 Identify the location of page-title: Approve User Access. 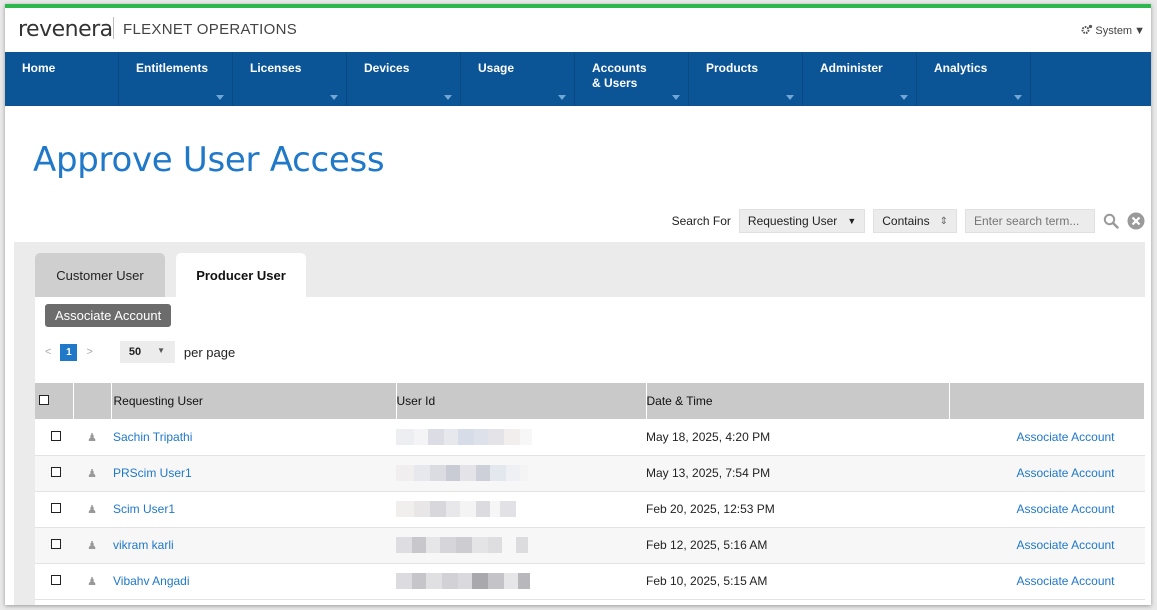
(209, 160).